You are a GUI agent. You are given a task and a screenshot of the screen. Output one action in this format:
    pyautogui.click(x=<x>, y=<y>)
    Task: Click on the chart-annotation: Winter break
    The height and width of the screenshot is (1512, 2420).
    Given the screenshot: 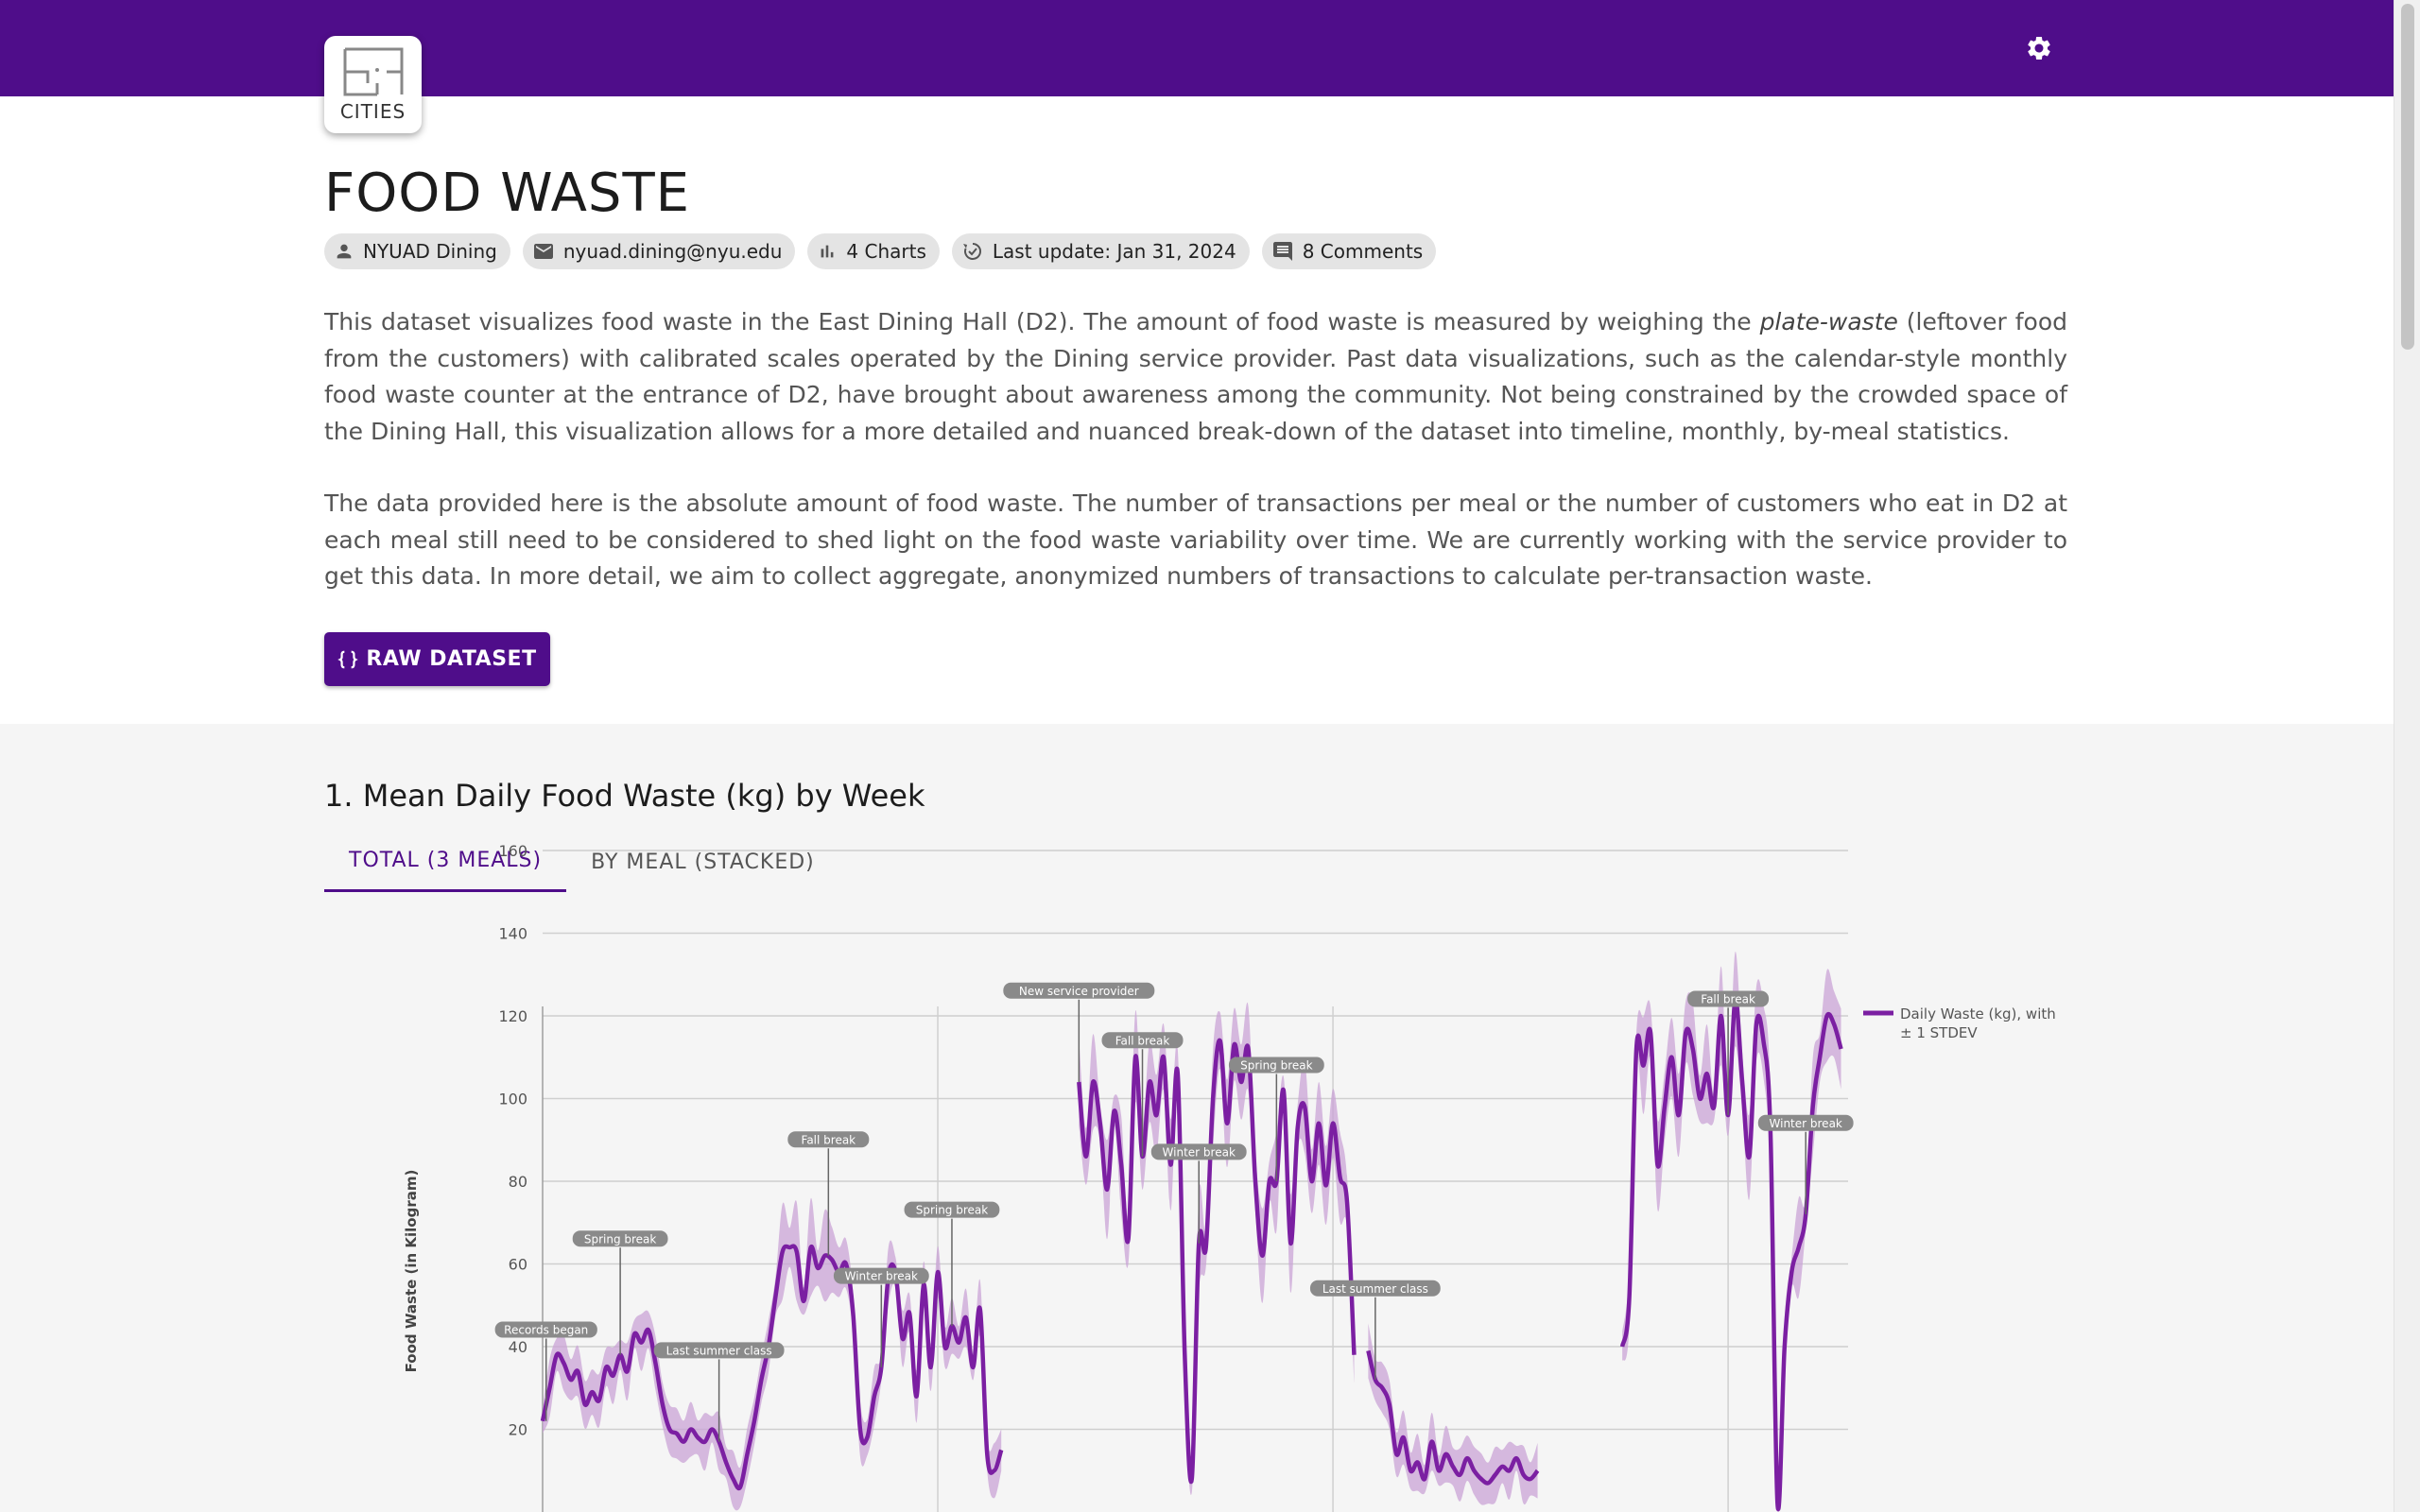 What is the action you would take?
    pyautogui.click(x=1198, y=1193)
    